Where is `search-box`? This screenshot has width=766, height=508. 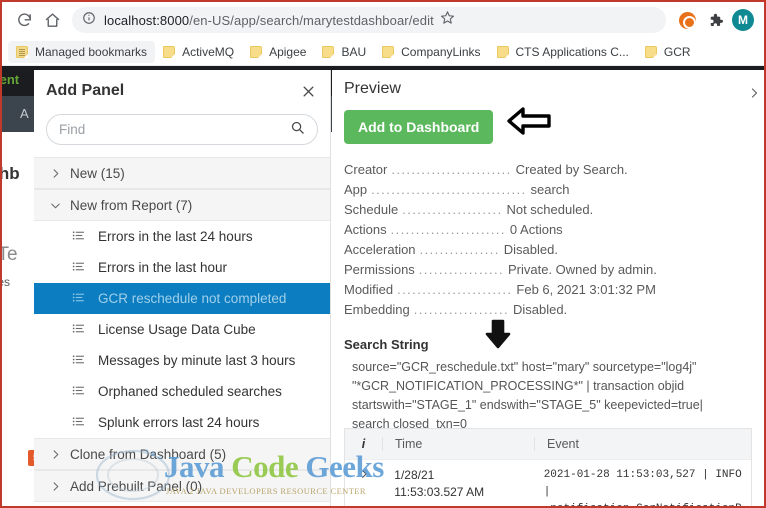
search-box is located at coordinates (182, 129).